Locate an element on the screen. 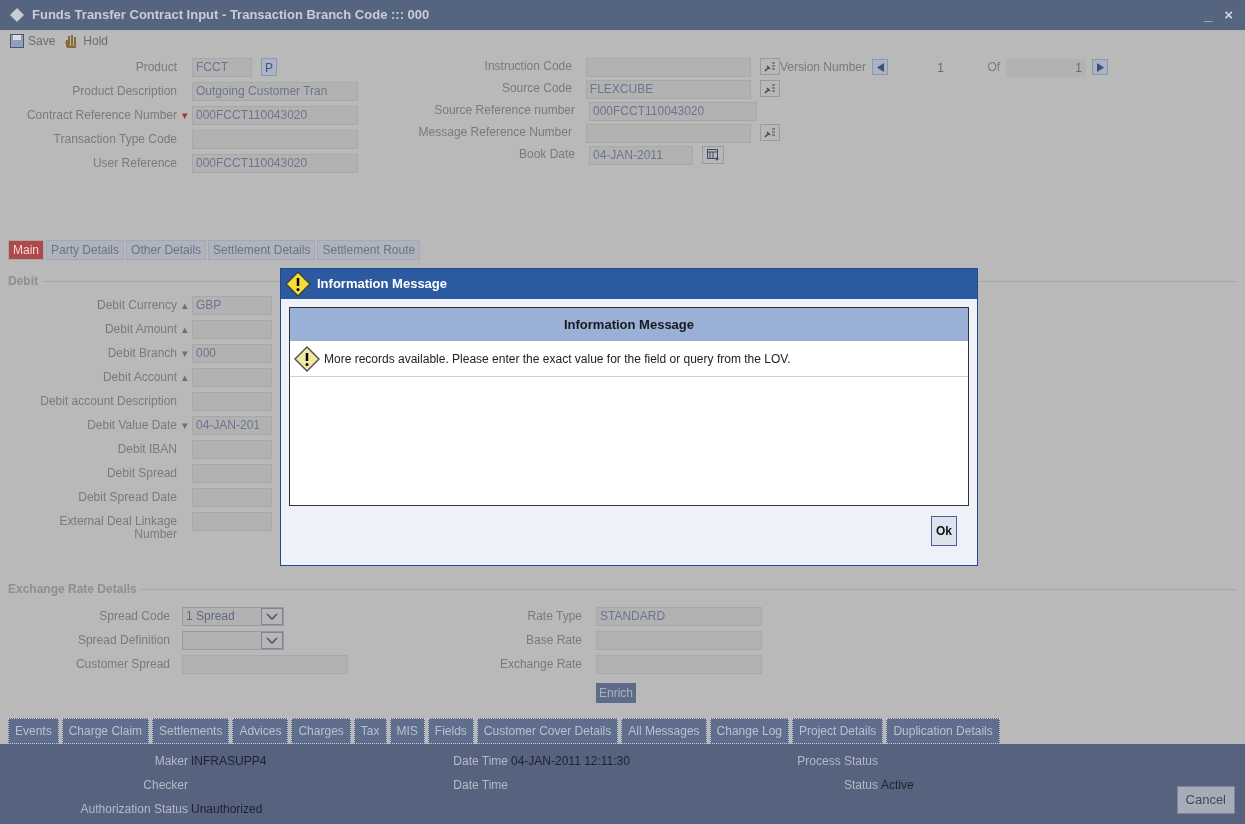 Image resolution: width=1245 pixels, height=824 pixels. calendar-icon is located at coordinates (713, 155).